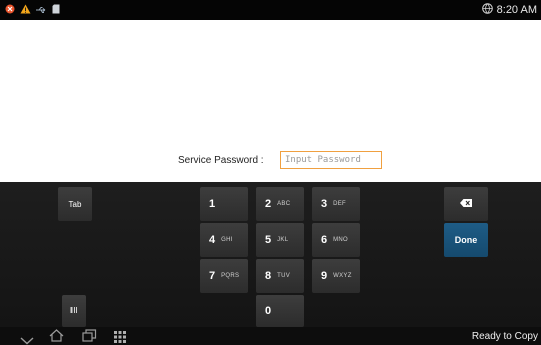  Describe the element at coordinates (340, 204) in the screenshot. I see `key-3-letters: DEF` at that location.